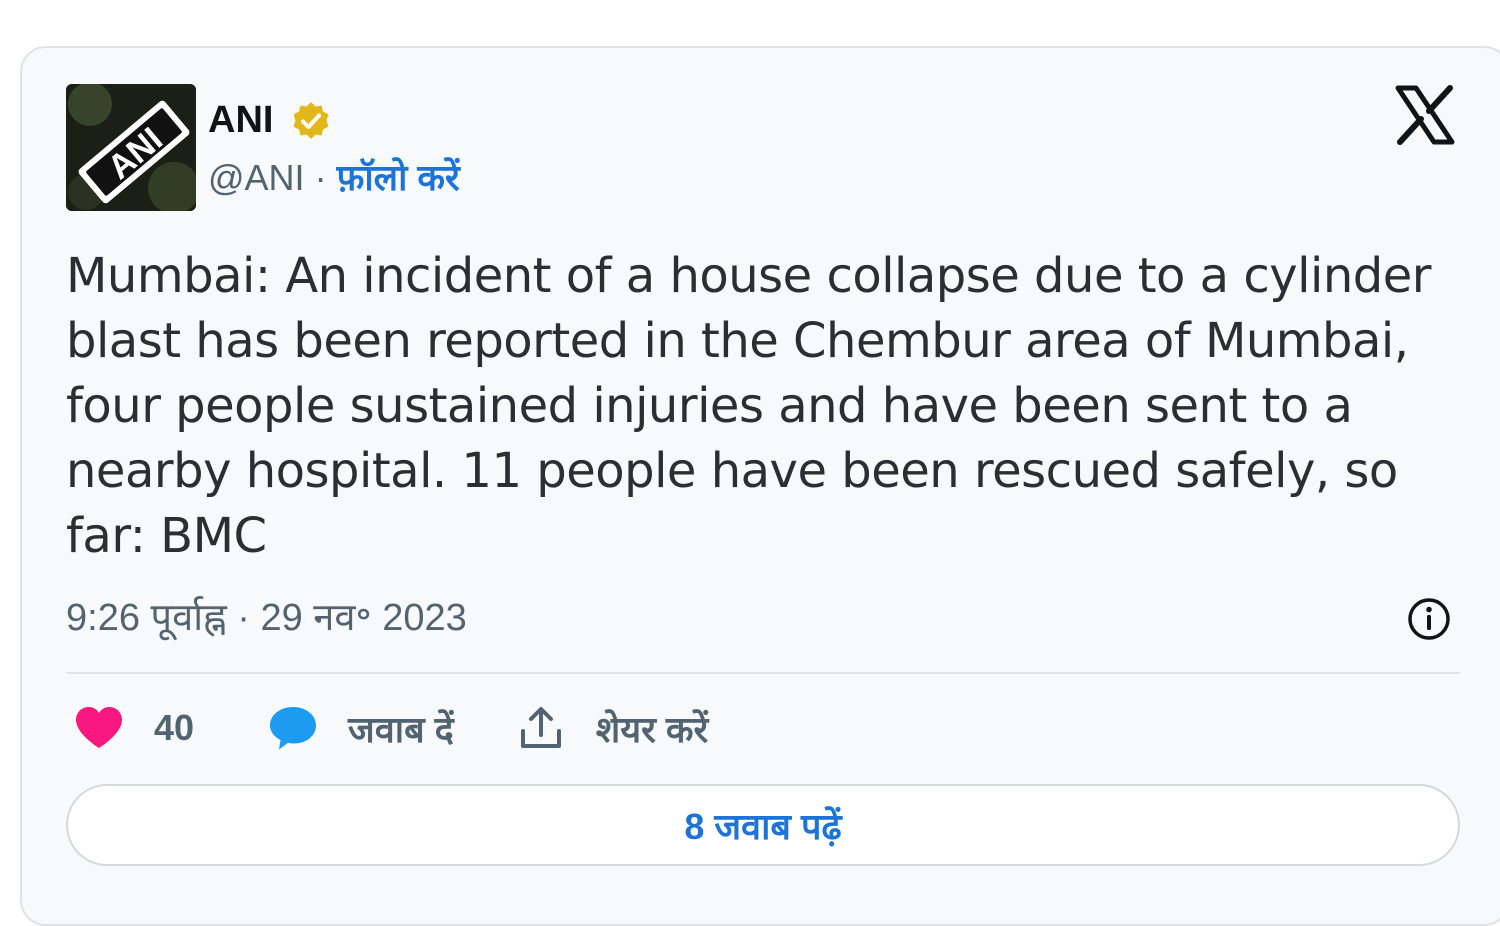 Image resolution: width=1500 pixels, height=926 pixels. Describe the element at coordinates (763, 825) in the screenshot. I see `read-replies-button: 8 जवाब पढ़ें` at that location.